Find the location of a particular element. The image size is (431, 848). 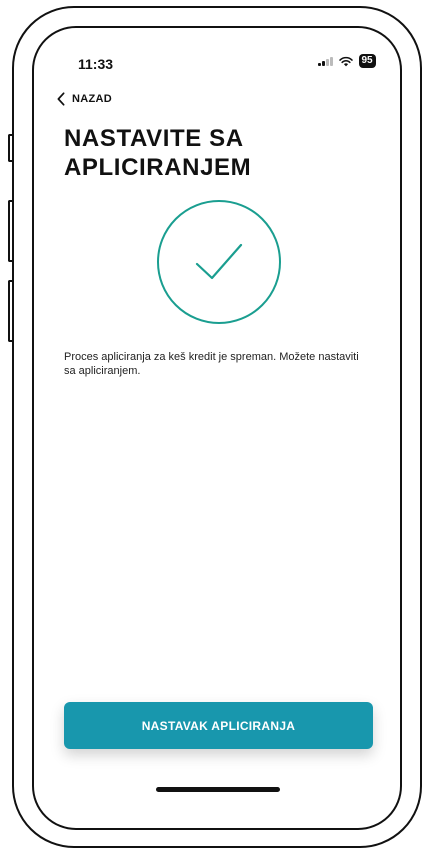

status-icons: 95 is located at coordinates (347, 61).